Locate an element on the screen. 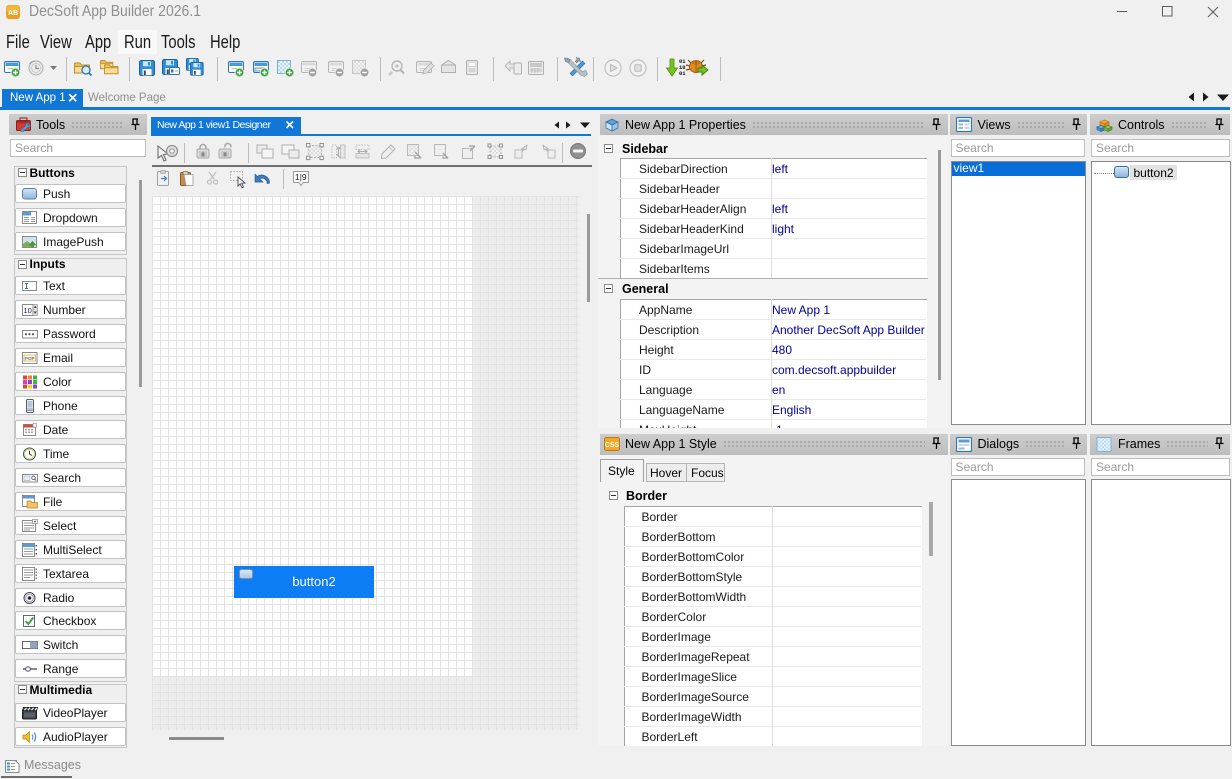 The width and height of the screenshot is (1232, 779). svg-text: 10 is located at coordinates (28, 310).